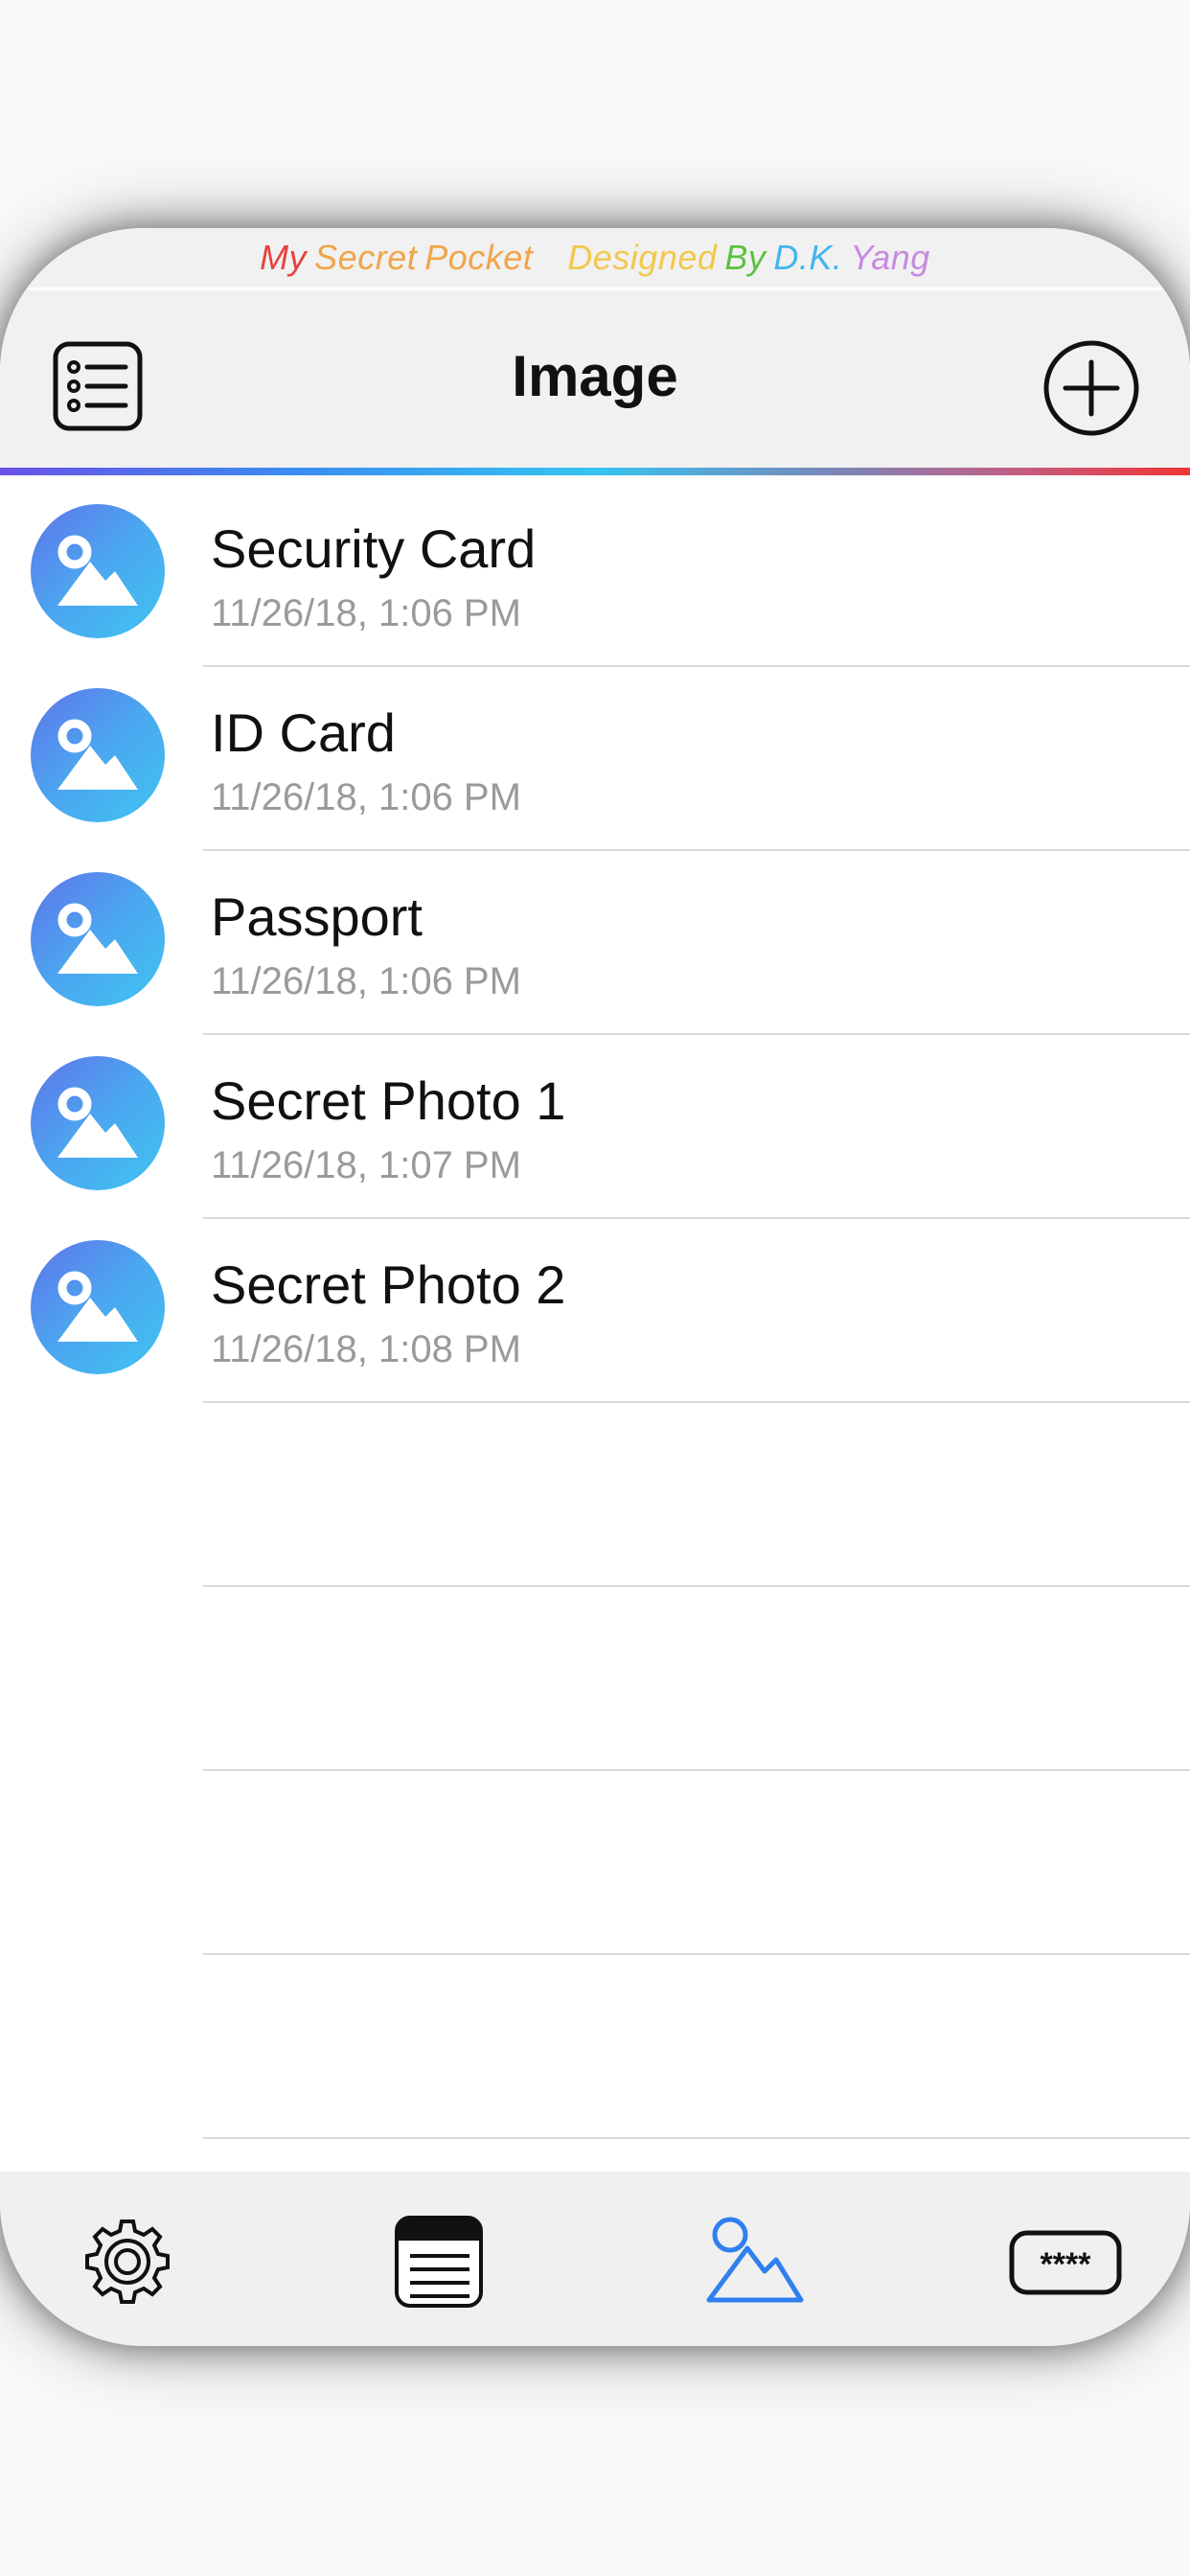 The width and height of the screenshot is (1190, 2576). Describe the element at coordinates (595, 567) in the screenshot. I see `list-item: Security Card 11/26/18, 1:06 PM` at that location.